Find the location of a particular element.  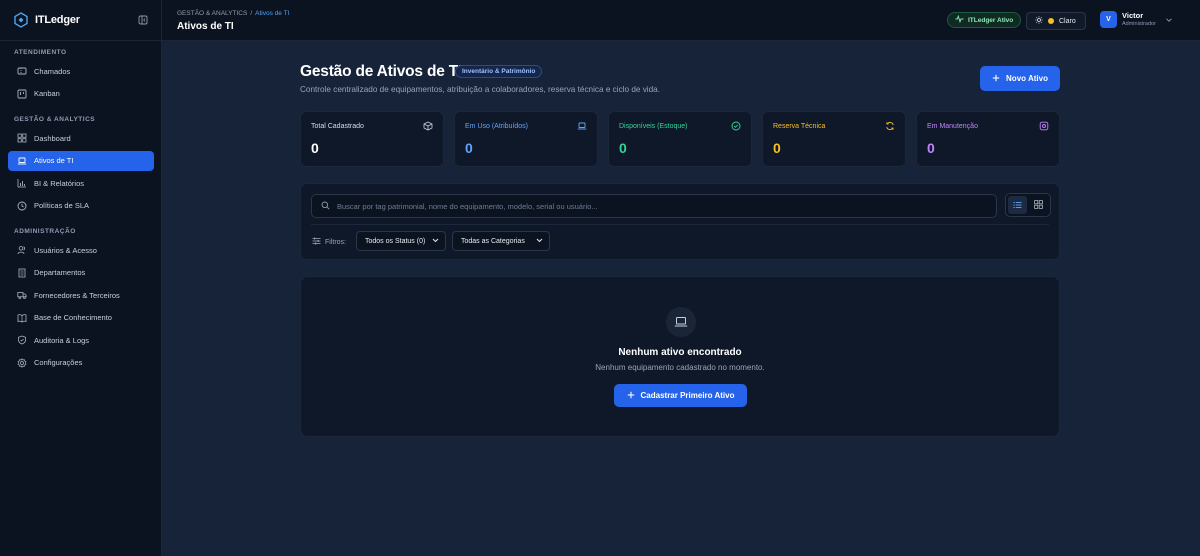

user-menu: V Victor Administrador is located at coordinates (1136, 19).